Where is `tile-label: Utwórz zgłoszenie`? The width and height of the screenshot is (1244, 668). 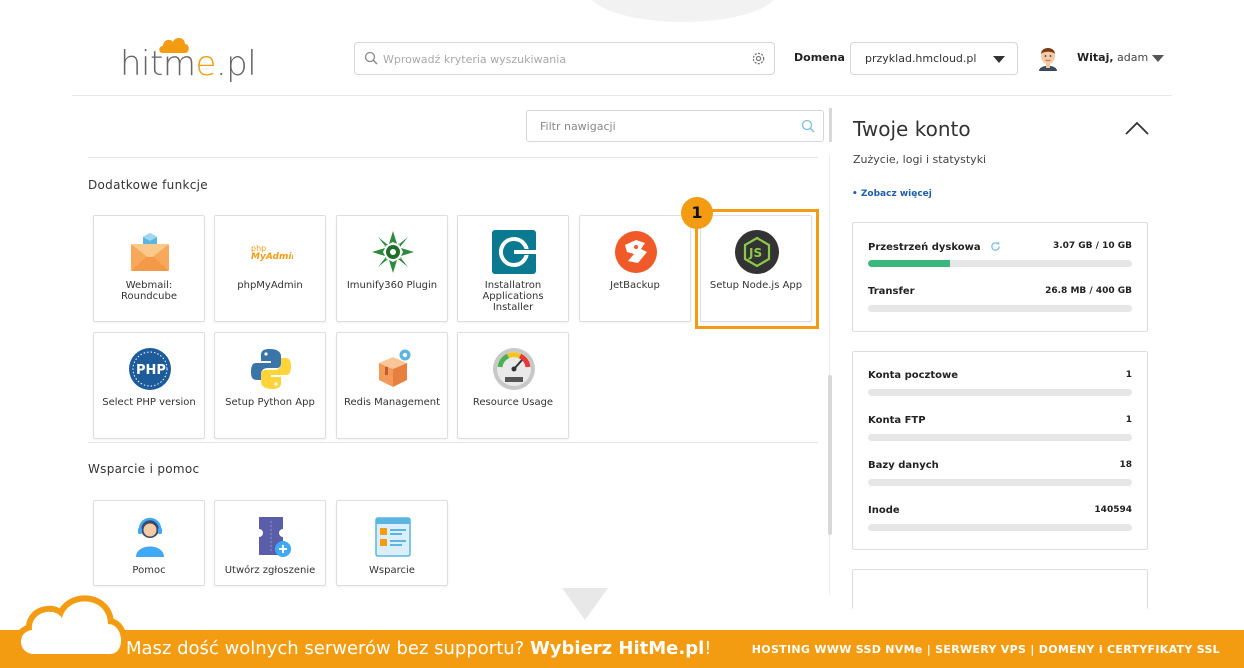 tile-label: Utwórz zgłoszenie is located at coordinates (270, 570).